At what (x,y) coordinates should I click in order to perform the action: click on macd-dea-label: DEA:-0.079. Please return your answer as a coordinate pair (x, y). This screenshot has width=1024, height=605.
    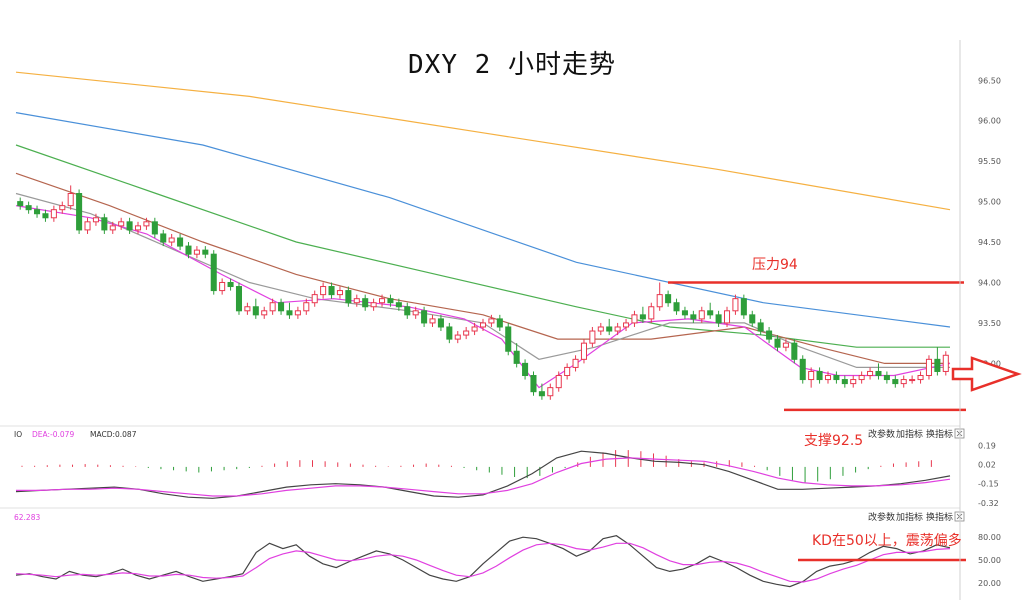
    Looking at the image, I should click on (53, 434).